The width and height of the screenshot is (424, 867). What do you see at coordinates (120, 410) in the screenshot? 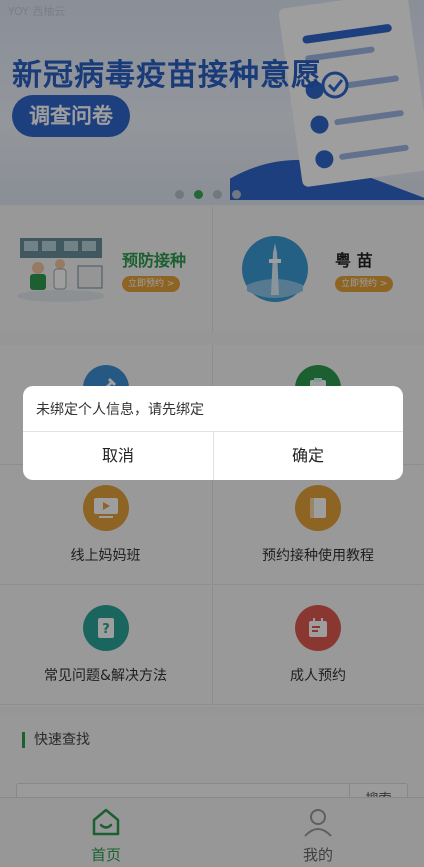
I see `dialog-message: 未绑定个人信息，请先绑定` at bounding box center [120, 410].